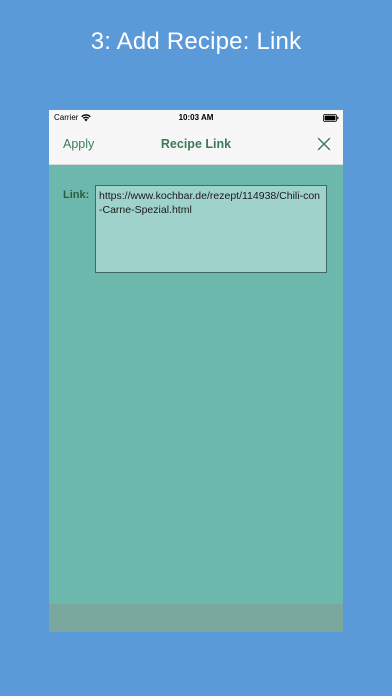 The image size is (392, 696). I want to click on close-icon, so click(324, 144).